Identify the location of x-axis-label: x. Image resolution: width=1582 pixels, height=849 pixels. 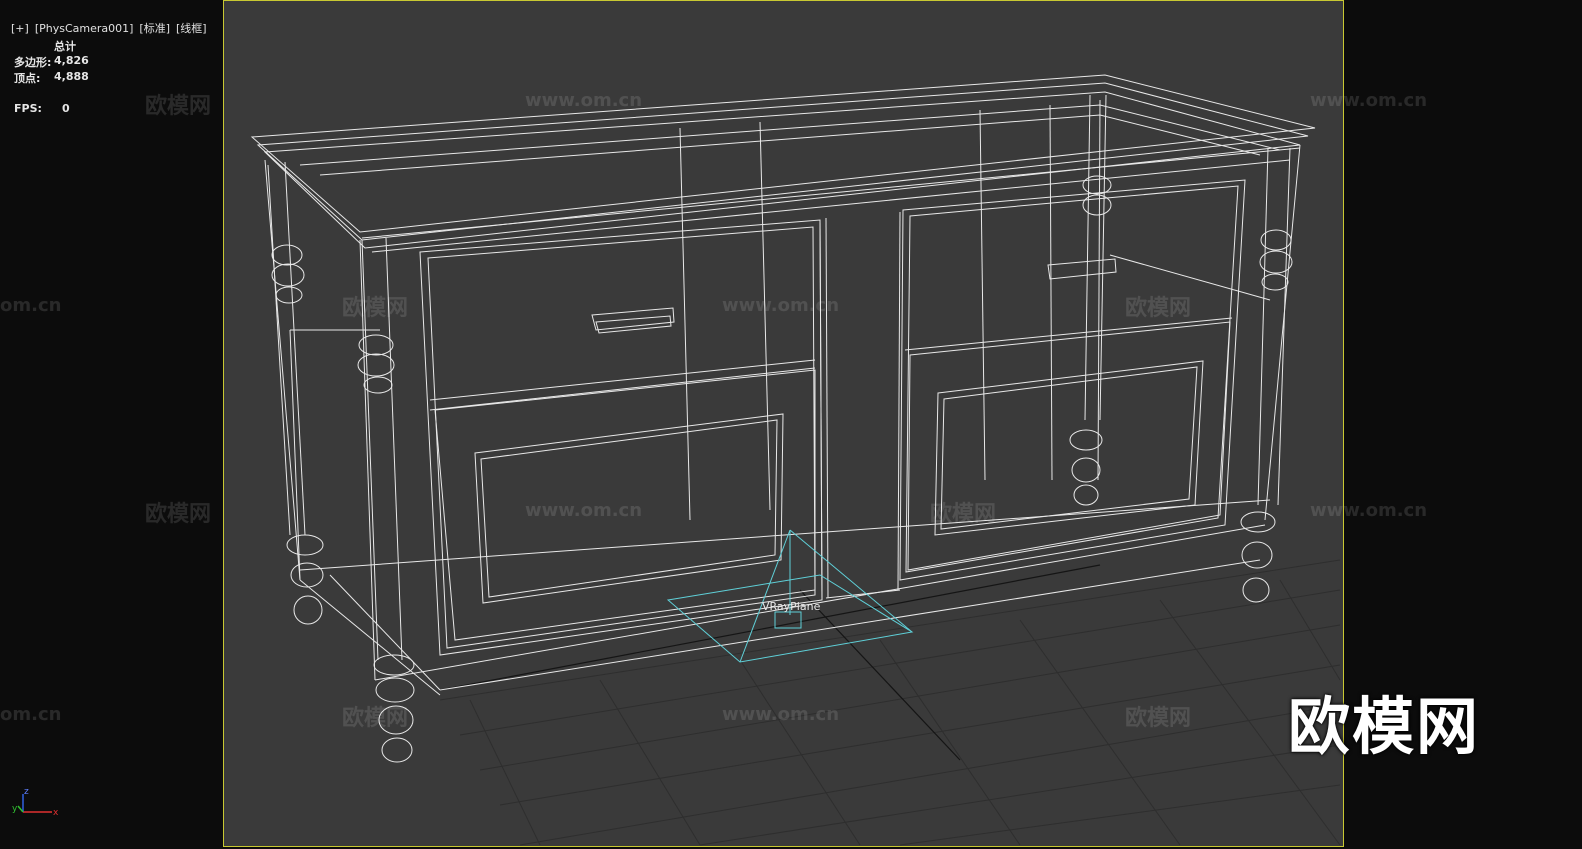
(56, 813).